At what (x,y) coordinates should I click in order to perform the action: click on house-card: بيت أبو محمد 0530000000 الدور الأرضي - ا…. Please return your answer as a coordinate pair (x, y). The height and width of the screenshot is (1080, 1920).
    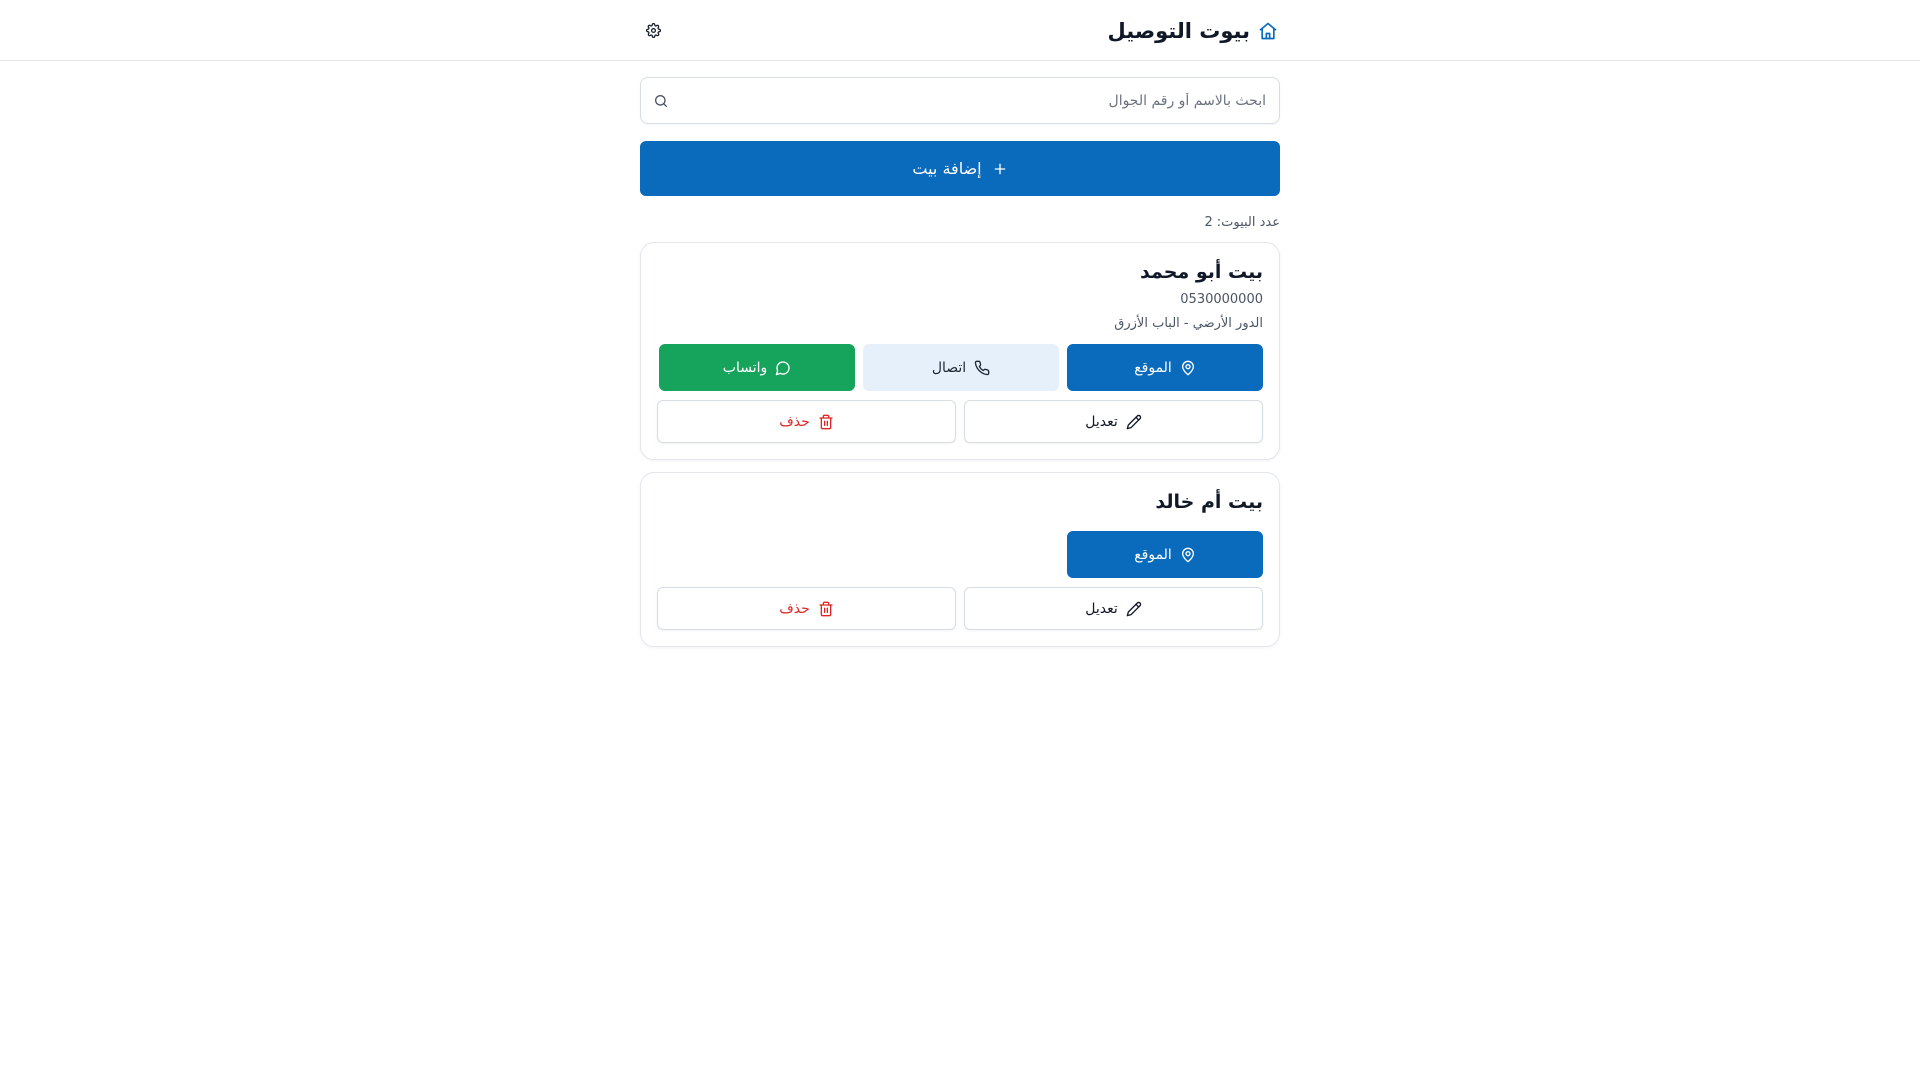
    Looking at the image, I should click on (960, 351).